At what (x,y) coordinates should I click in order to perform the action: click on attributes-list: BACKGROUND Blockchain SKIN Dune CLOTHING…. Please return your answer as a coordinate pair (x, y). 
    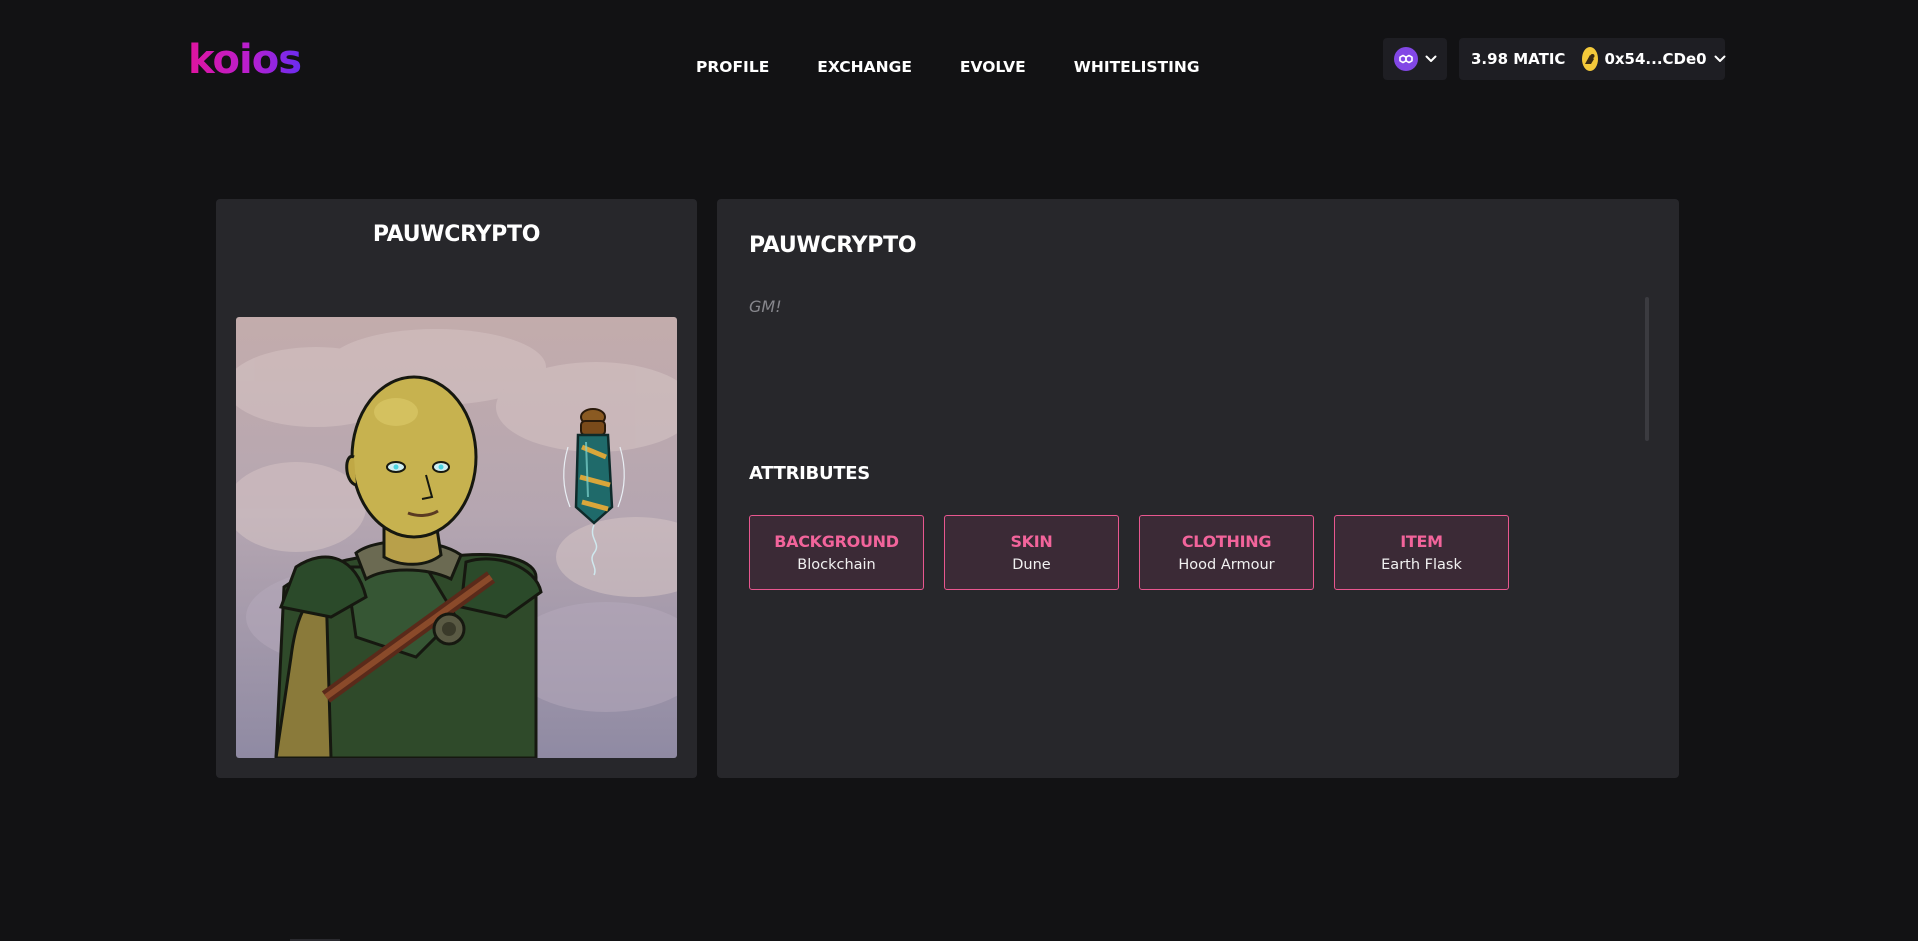
    Looking at the image, I should click on (1129, 552).